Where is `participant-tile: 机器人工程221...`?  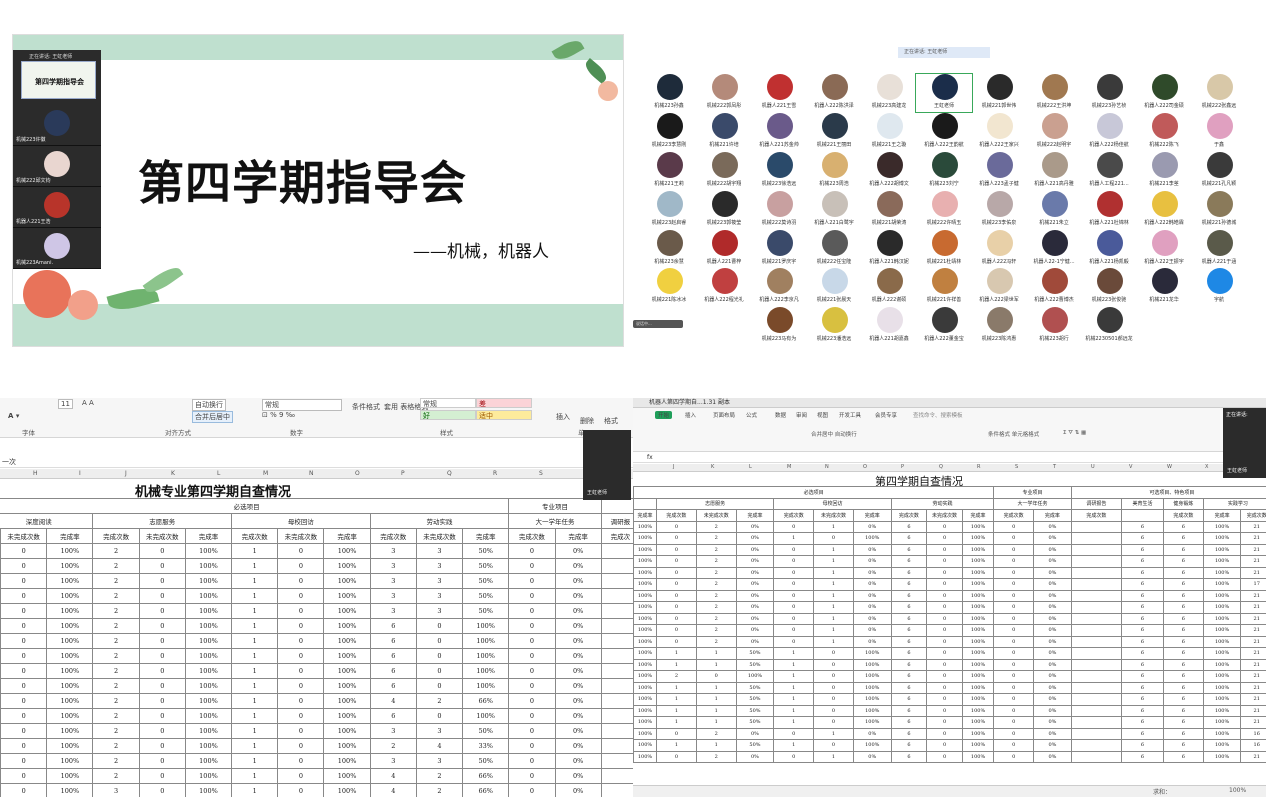
participant-tile: 机器人工程221... is located at coordinates (1109, 171).